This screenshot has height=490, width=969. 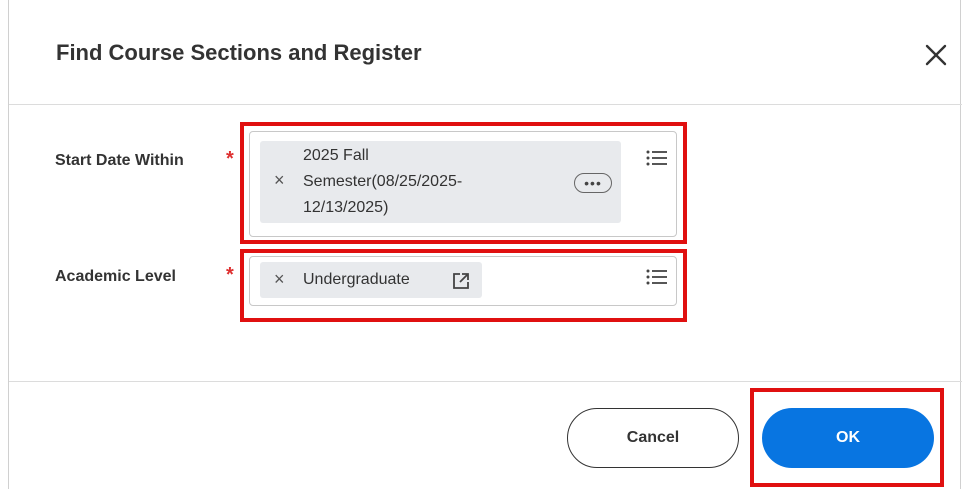 What do you see at coordinates (485, 104) in the screenshot?
I see `header-divider` at bounding box center [485, 104].